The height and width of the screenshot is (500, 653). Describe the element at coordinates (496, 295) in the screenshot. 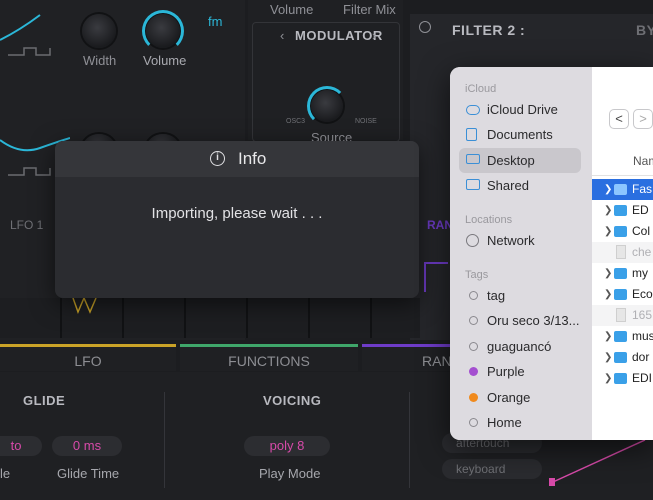

I see `sidebar-item-label: tag` at that location.